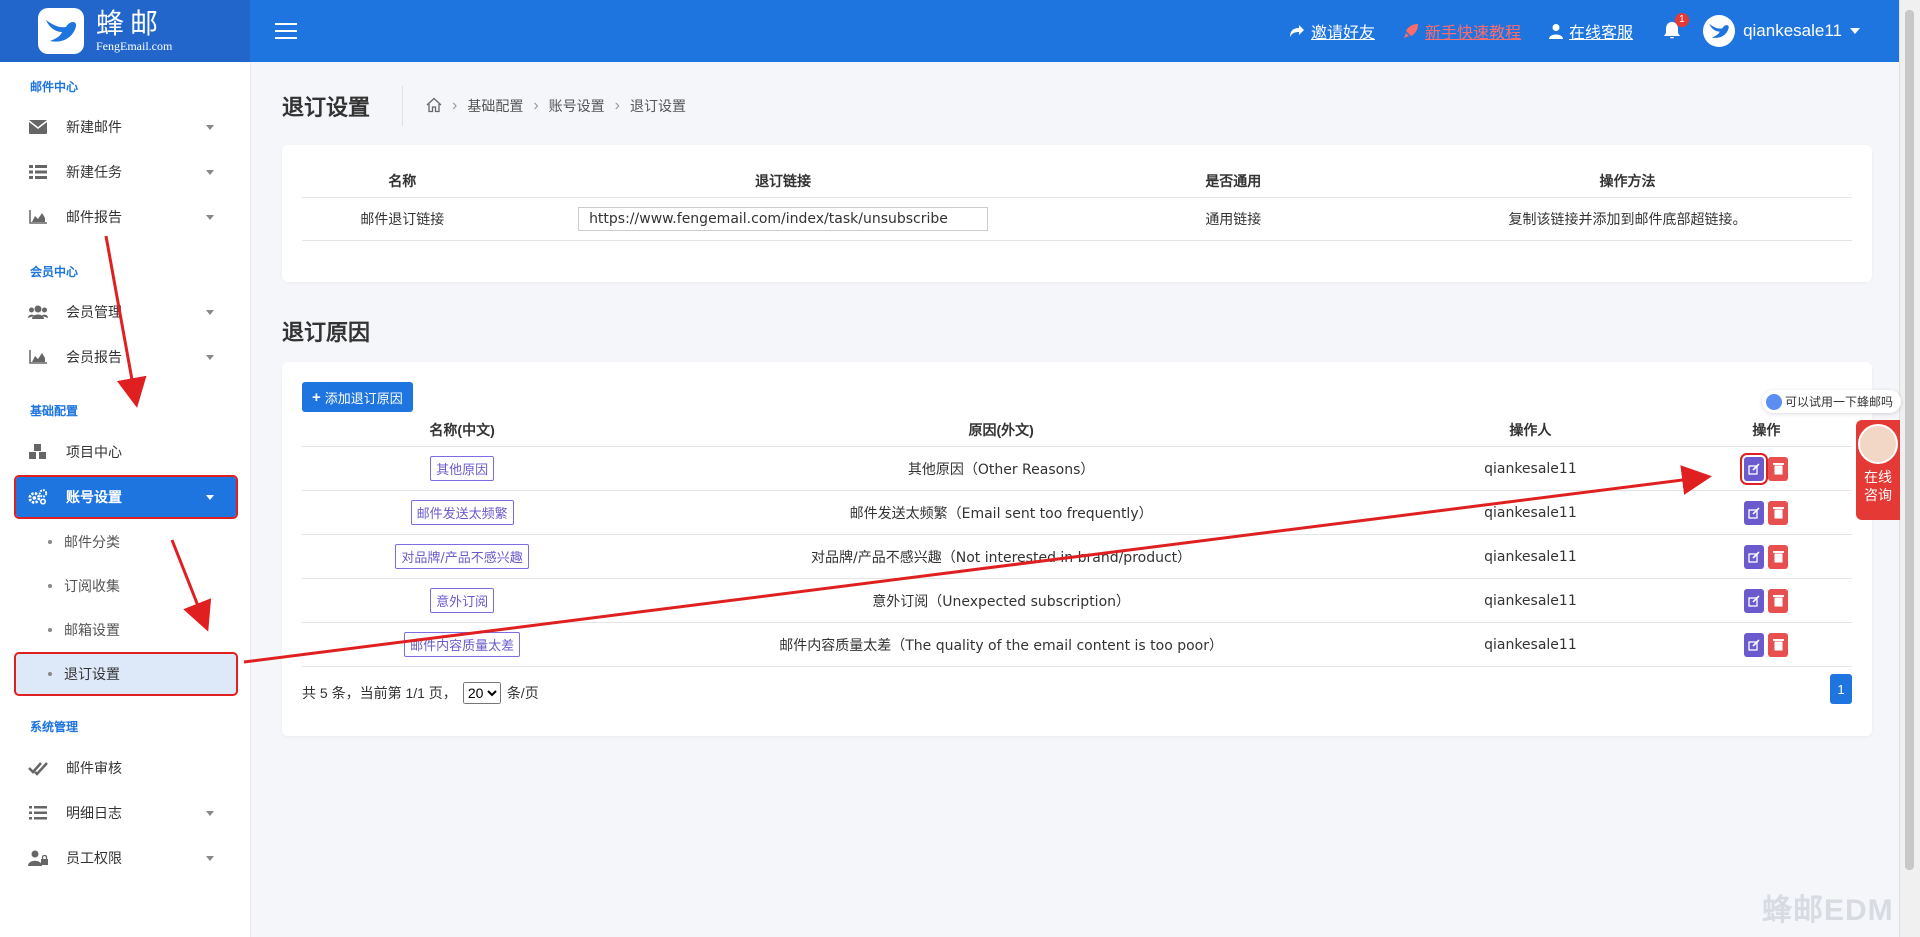 This screenshot has width=1920, height=937. What do you see at coordinates (1233, 219) in the screenshot?
I see `link-general: 通用链接` at bounding box center [1233, 219].